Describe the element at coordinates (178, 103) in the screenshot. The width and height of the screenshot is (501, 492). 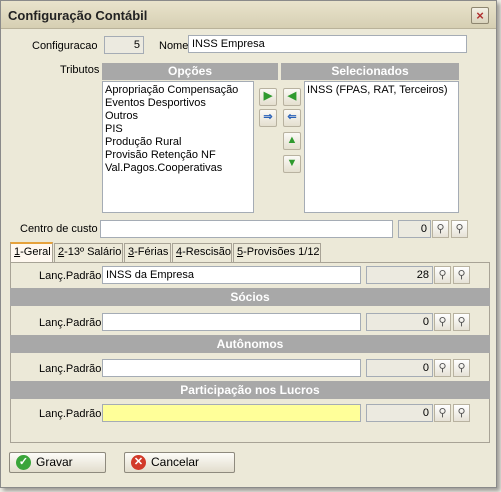
I see `list-item: Eventos Desportivos` at that location.